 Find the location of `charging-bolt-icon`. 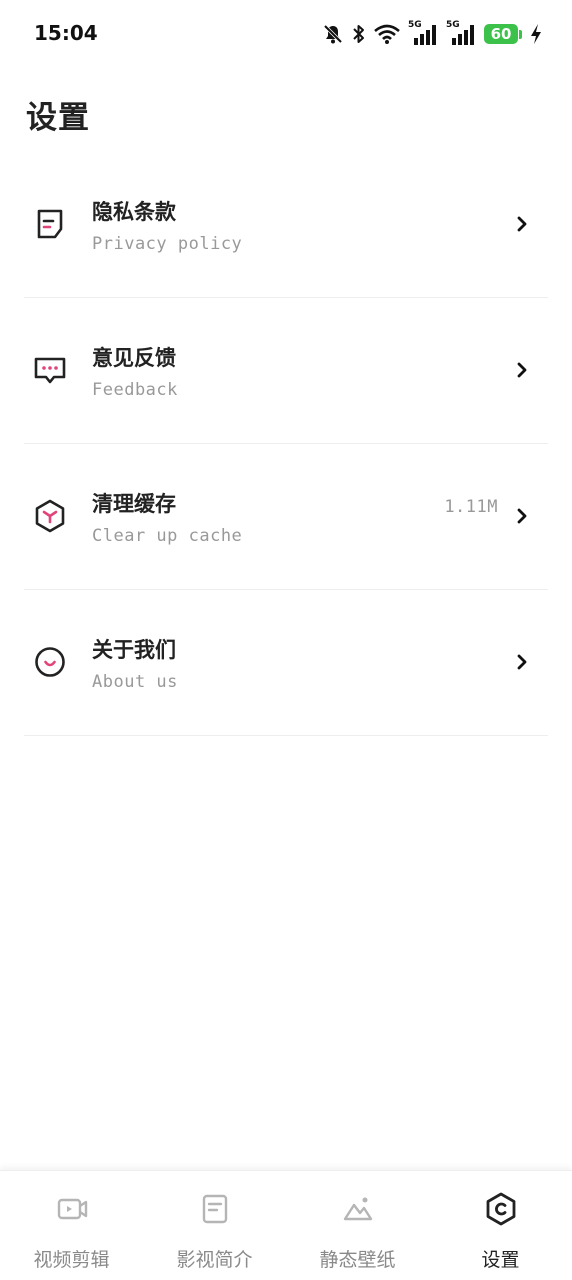

charging-bolt-icon is located at coordinates (536, 34).